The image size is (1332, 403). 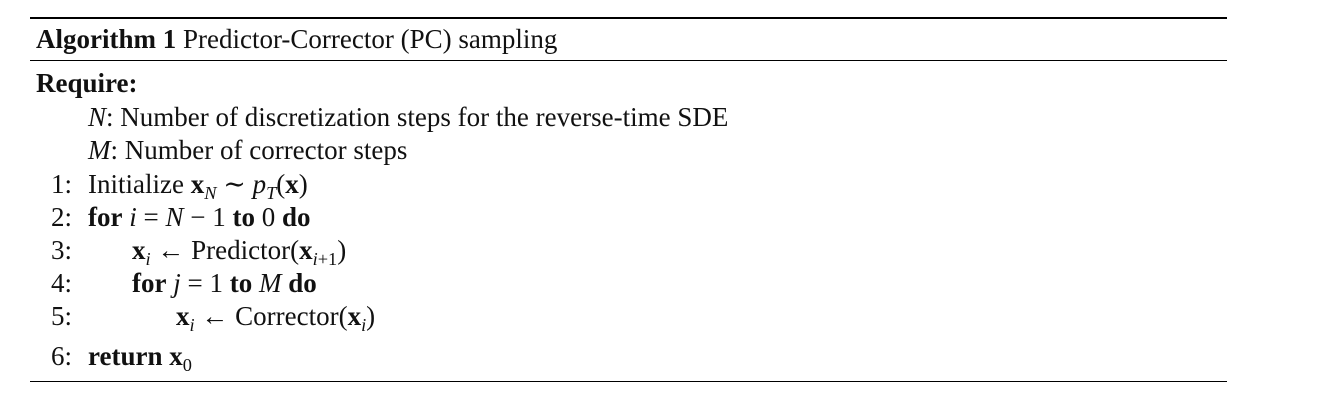 I want to click on step-number: 4:, so click(x=61, y=283).